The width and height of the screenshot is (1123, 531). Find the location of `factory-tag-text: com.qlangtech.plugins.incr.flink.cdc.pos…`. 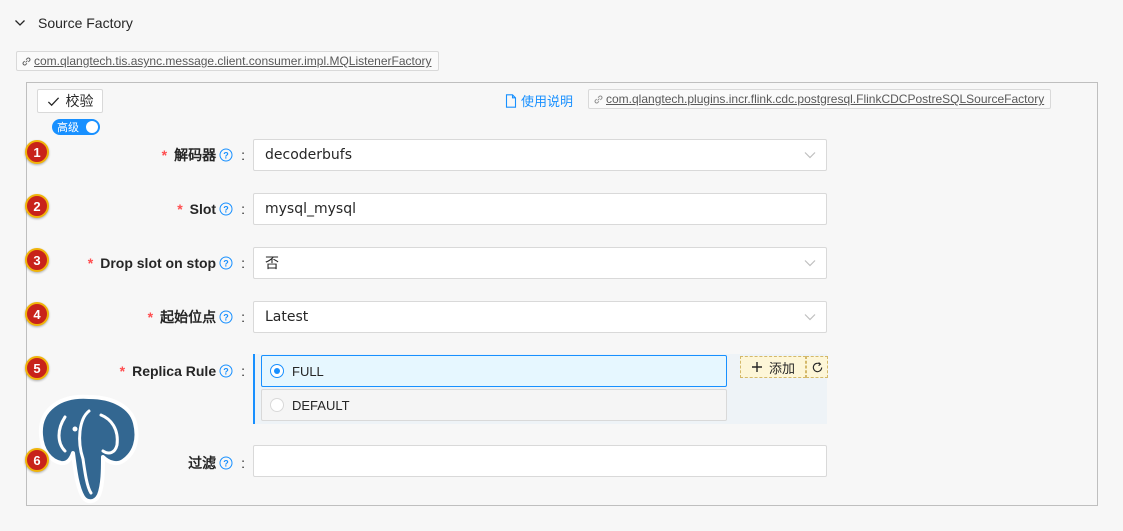

factory-tag-text: com.qlangtech.plugins.incr.flink.cdc.pos… is located at coordinates (825, 99).